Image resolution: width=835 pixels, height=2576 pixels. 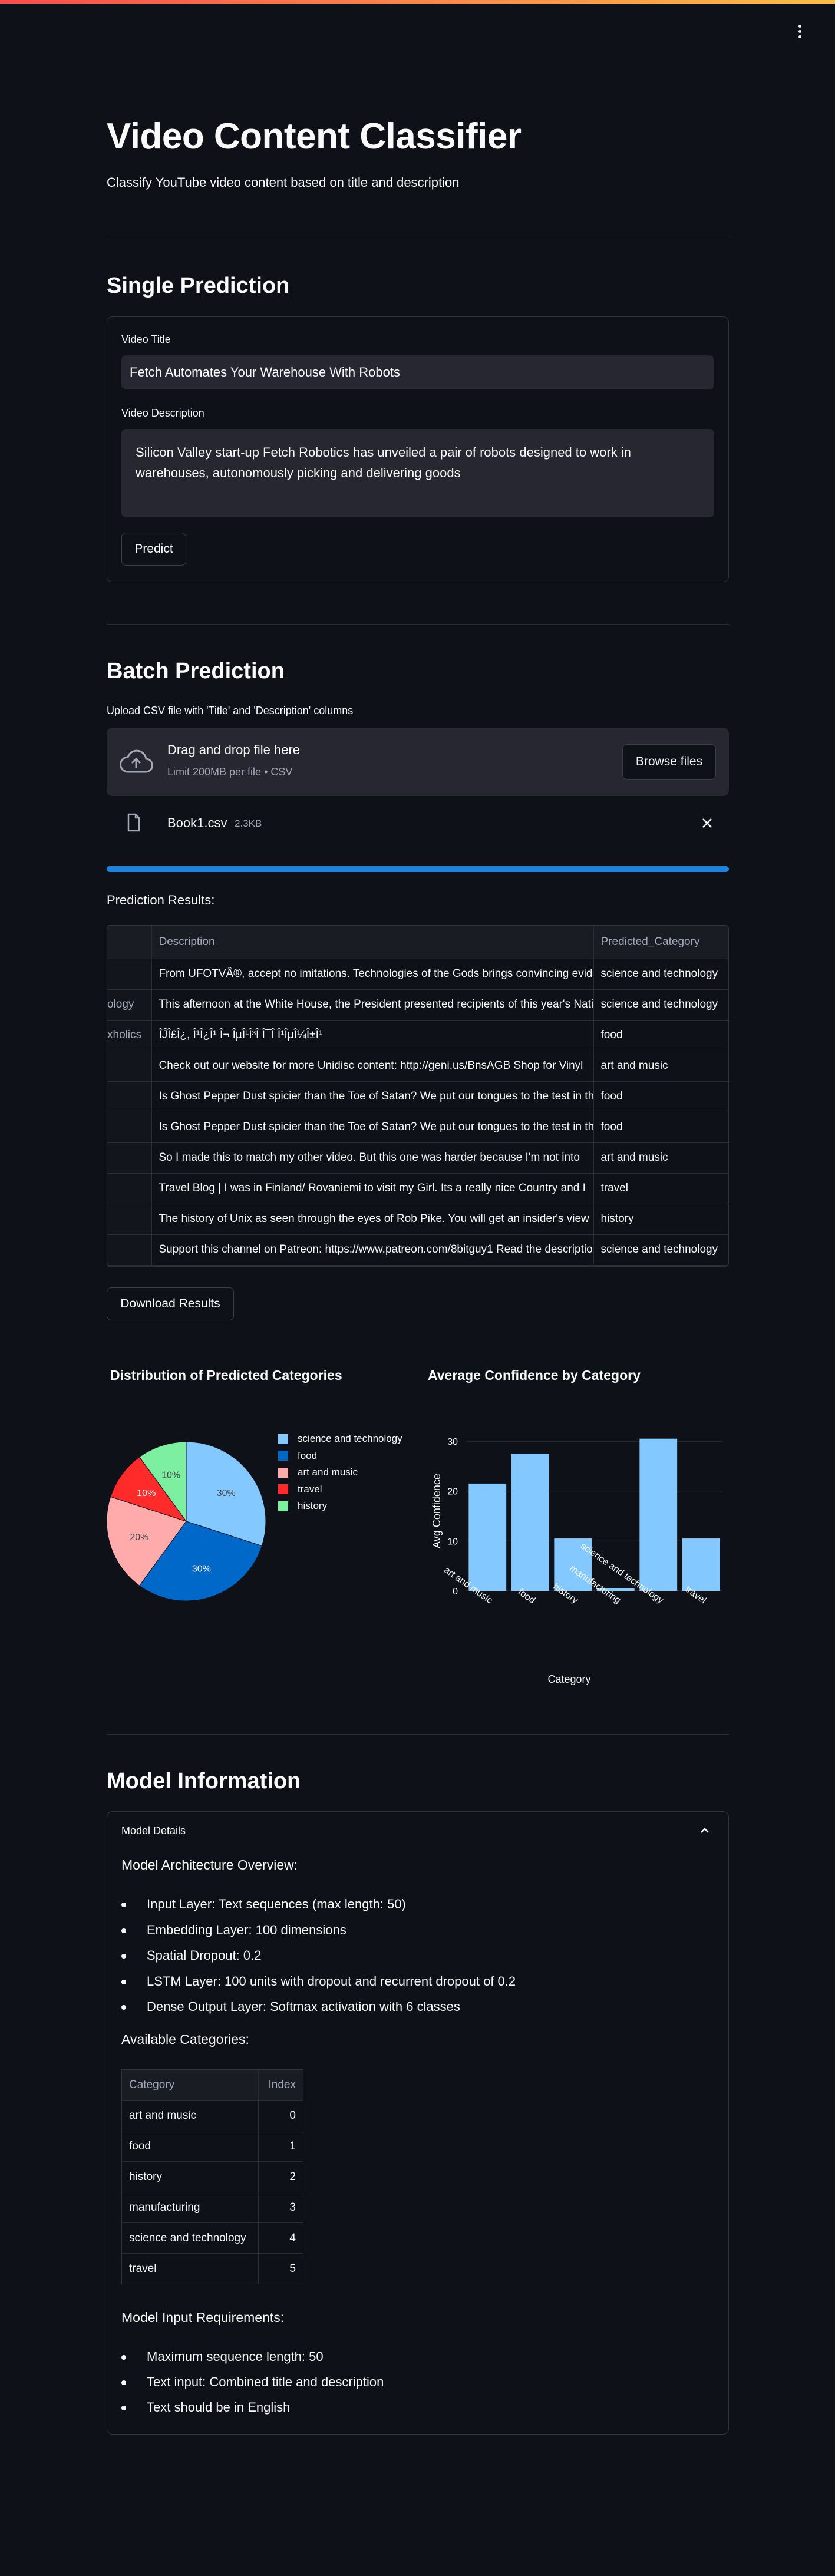 I want to click on table-row: history 2, so click(x=212, y=2176).